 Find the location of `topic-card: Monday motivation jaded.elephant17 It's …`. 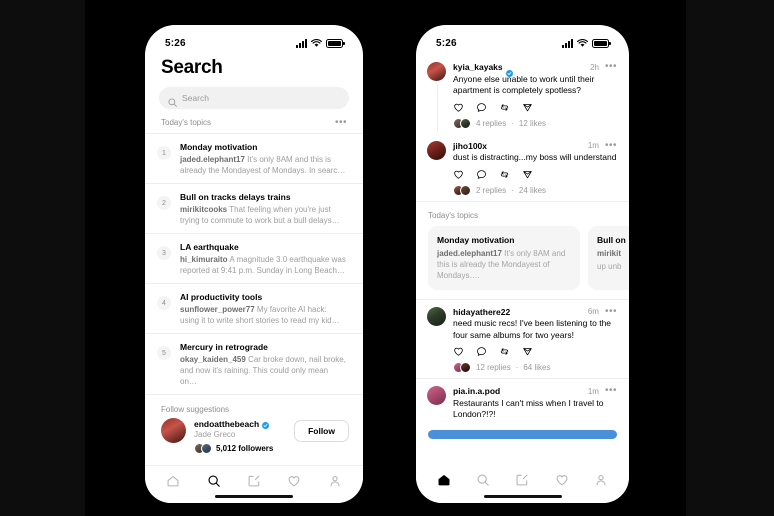

topic-card: Monday motivation jaded.elephant17 It's … is located at coordinates (504, 257).